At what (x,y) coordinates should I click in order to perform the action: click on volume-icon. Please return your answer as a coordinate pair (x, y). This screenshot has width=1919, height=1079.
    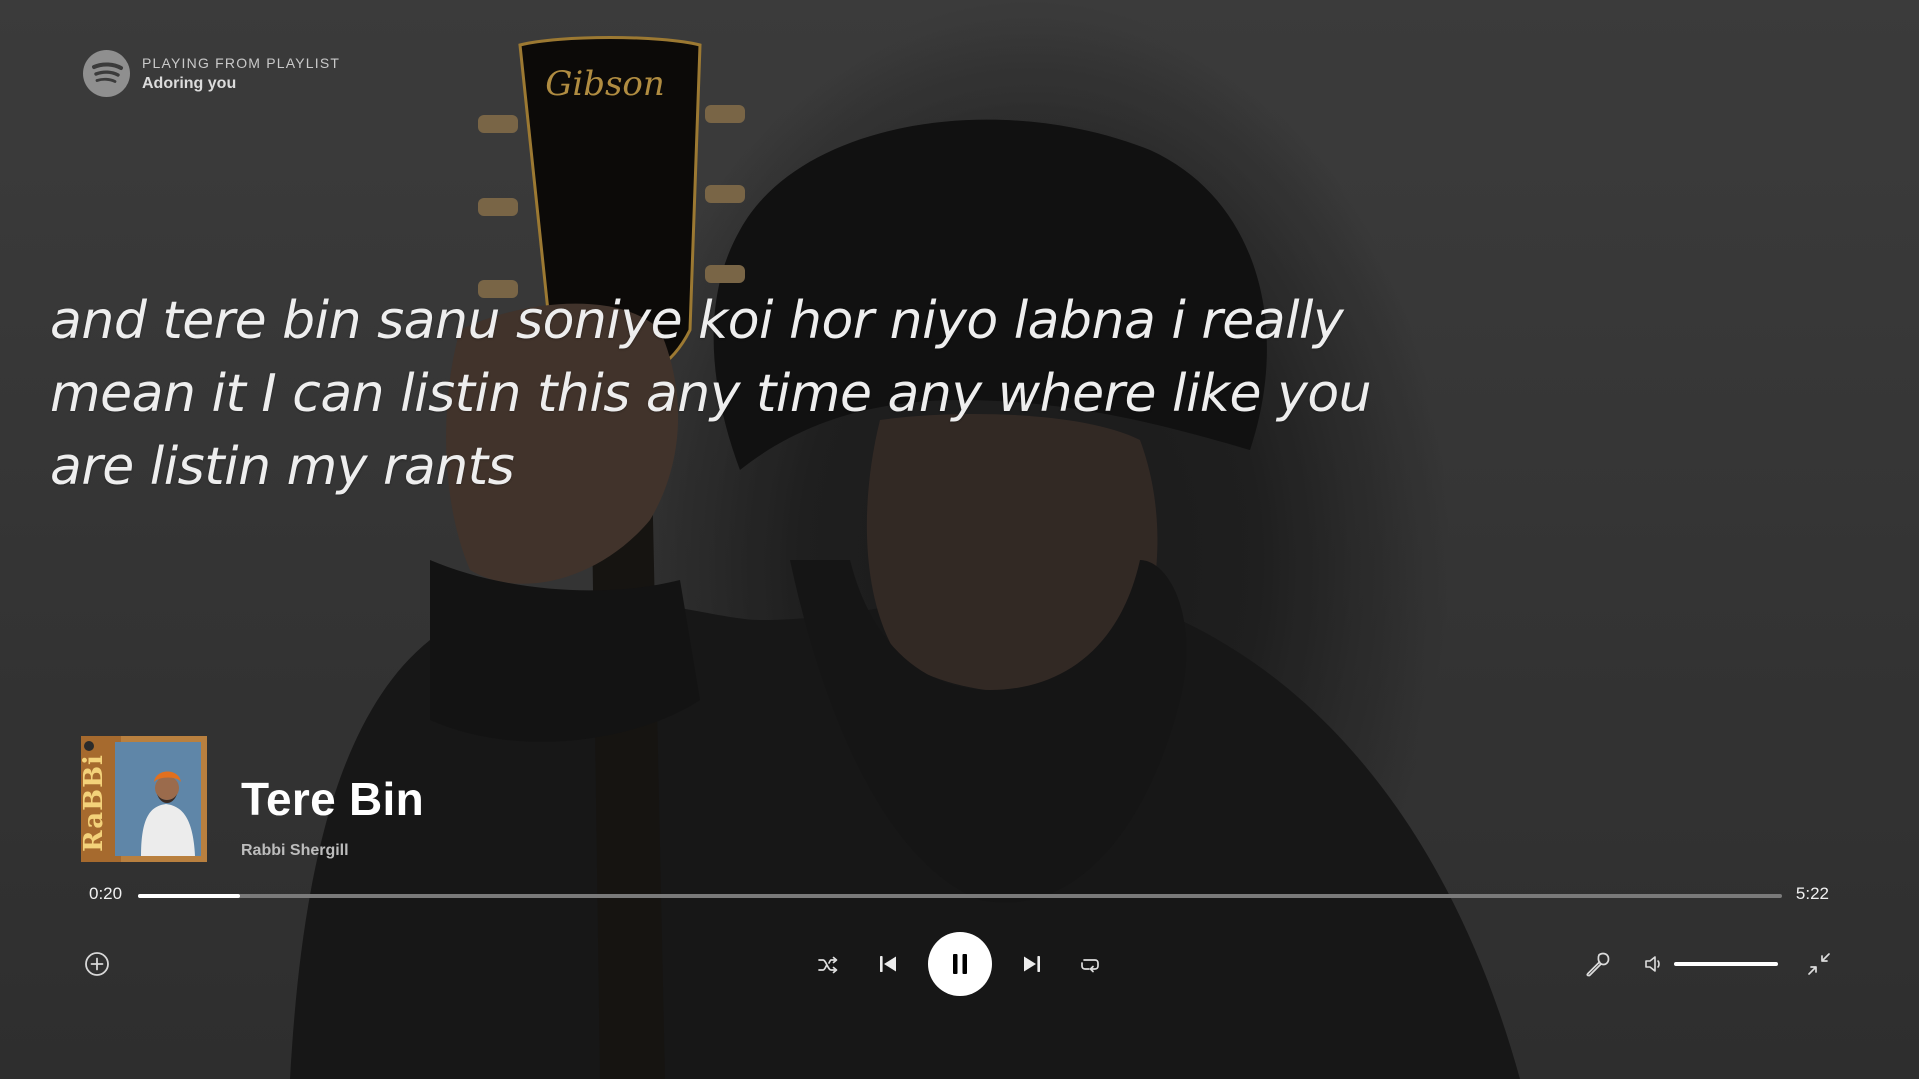
    Looking at the image, I should click on (1652, 964).